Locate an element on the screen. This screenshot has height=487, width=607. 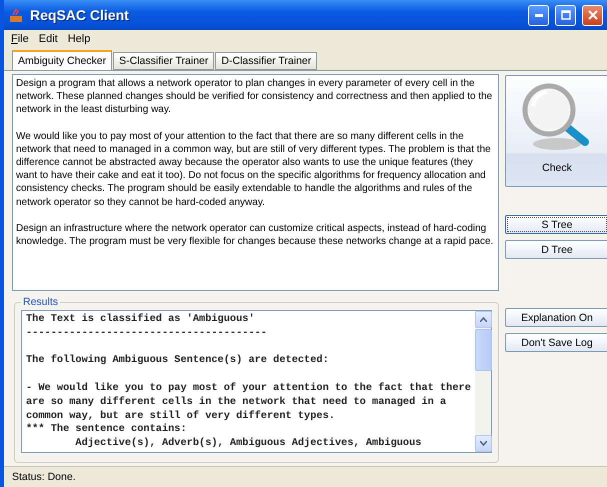
check-button: Check is located at coordinates (556, 131).